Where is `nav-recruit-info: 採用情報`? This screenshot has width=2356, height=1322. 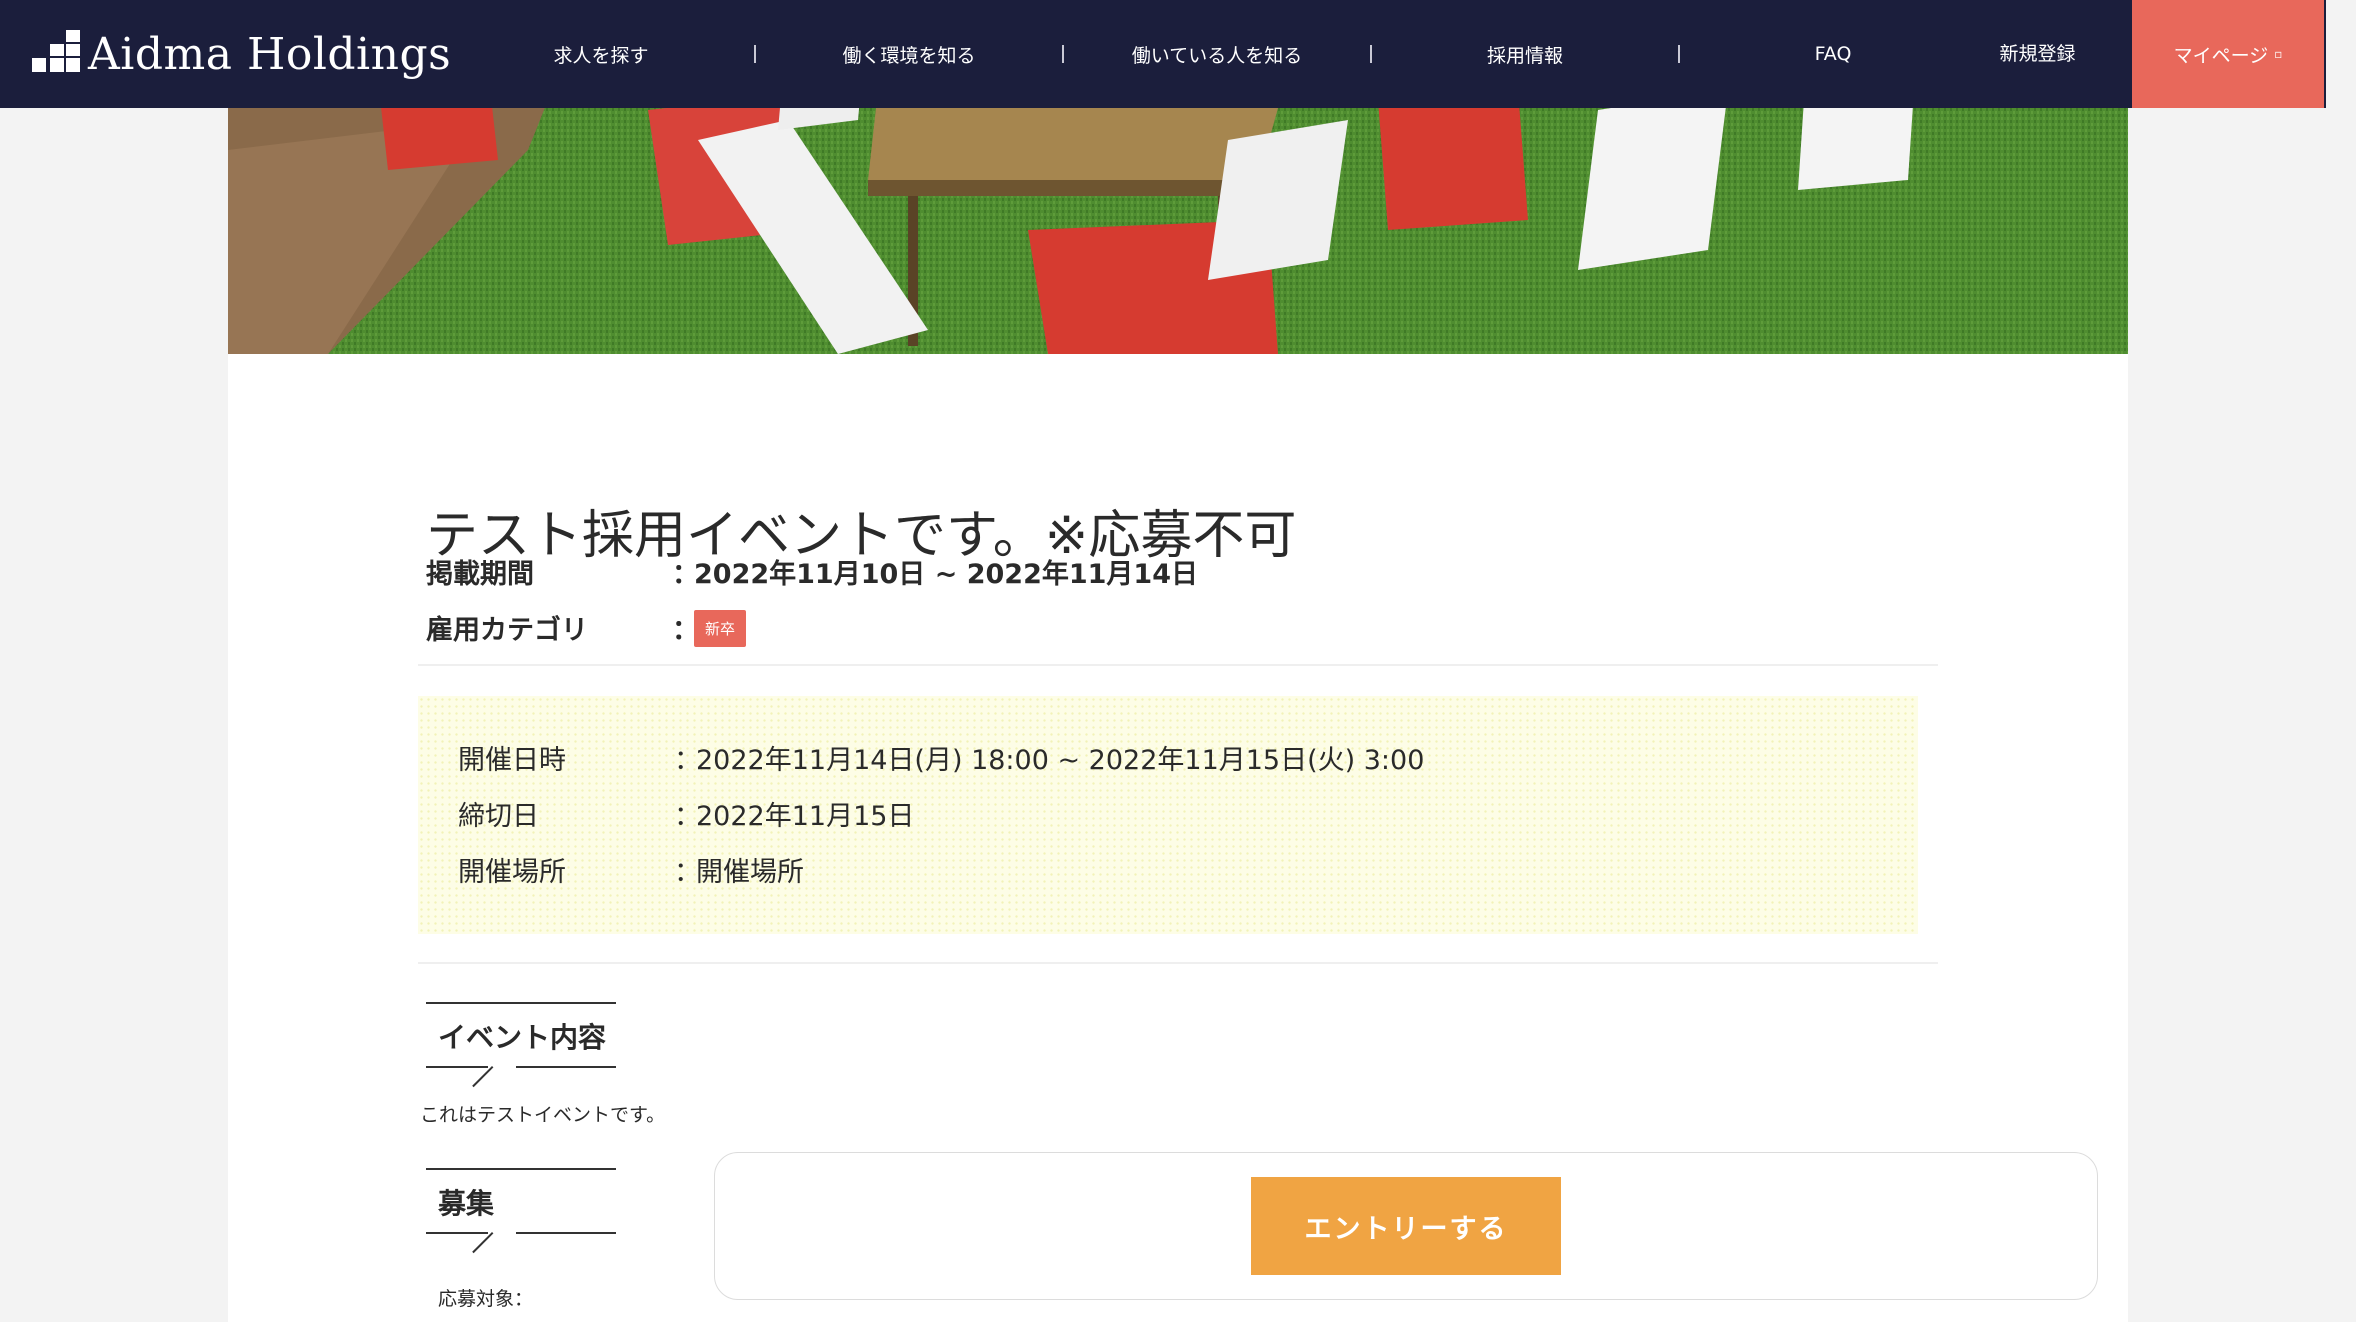
nav-recruit-info: 採用情報 is located at coordinates (1525, 54).